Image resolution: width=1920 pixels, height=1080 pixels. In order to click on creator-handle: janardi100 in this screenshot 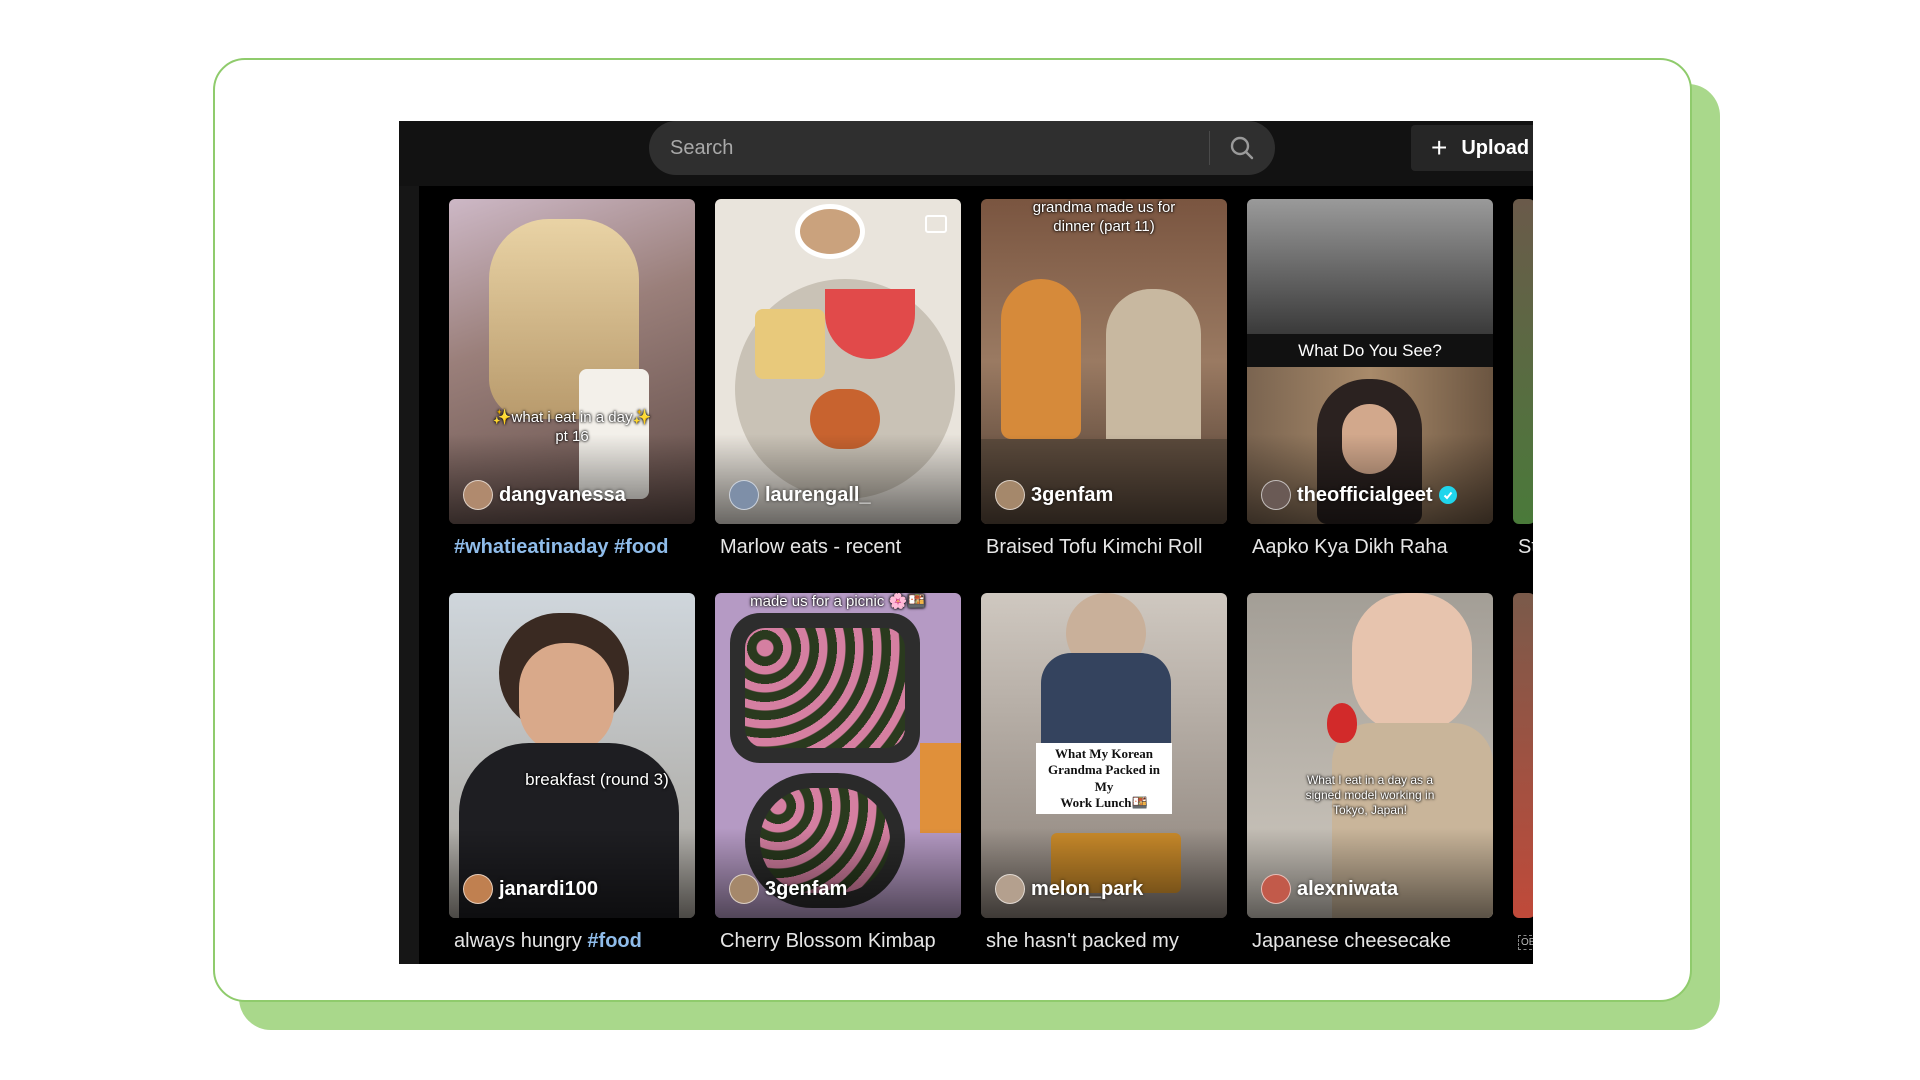, I will do `click(530, 889)`.